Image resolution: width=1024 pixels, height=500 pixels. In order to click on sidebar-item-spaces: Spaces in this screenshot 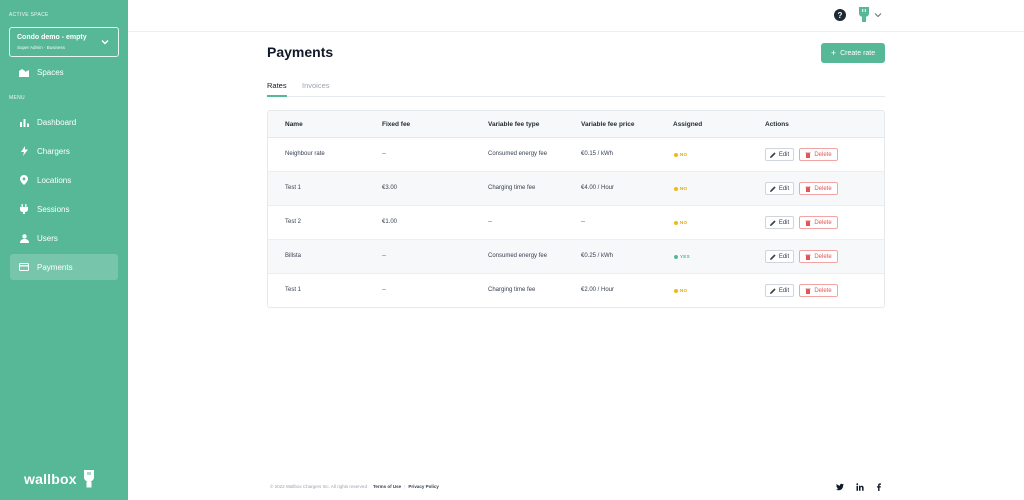, I will do `click(64, 72)`.